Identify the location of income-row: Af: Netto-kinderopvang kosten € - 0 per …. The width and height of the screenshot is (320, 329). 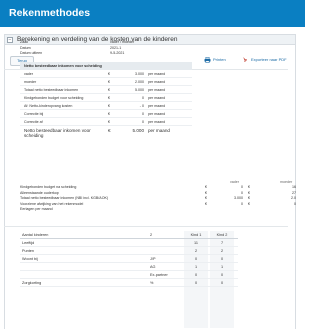
(106, 106).